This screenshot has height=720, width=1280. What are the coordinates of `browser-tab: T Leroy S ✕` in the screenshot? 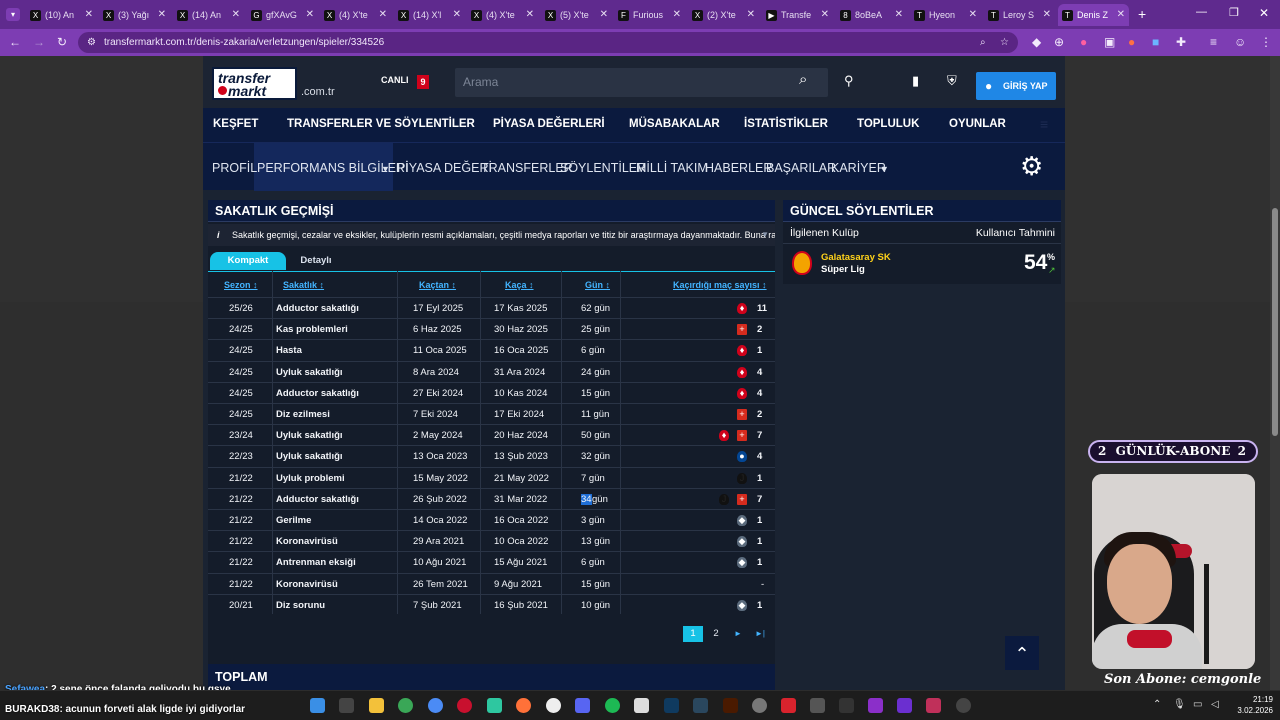 It's located at (1019, 15).